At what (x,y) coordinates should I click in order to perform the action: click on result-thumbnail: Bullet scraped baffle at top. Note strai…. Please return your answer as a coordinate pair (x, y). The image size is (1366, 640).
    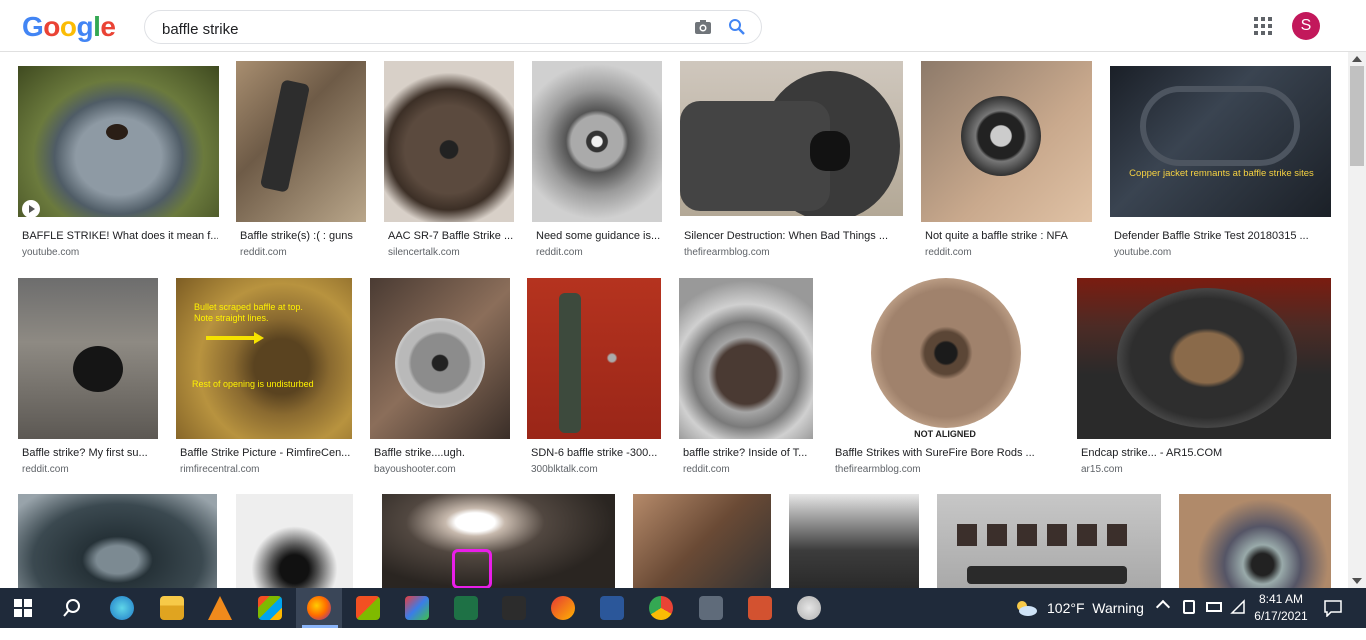
    Looking at the image, I should click on (264, 358).